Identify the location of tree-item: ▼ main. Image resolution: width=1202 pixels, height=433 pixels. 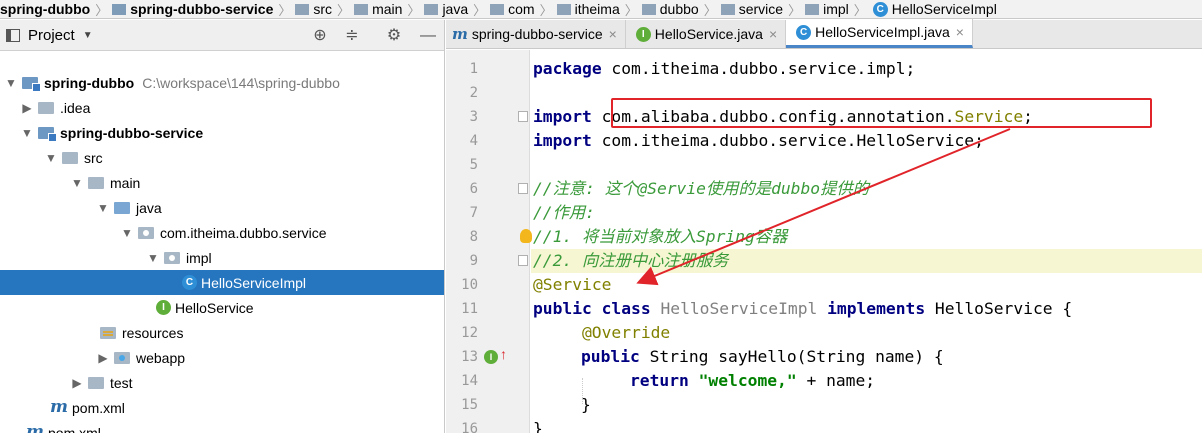
(222, 182).